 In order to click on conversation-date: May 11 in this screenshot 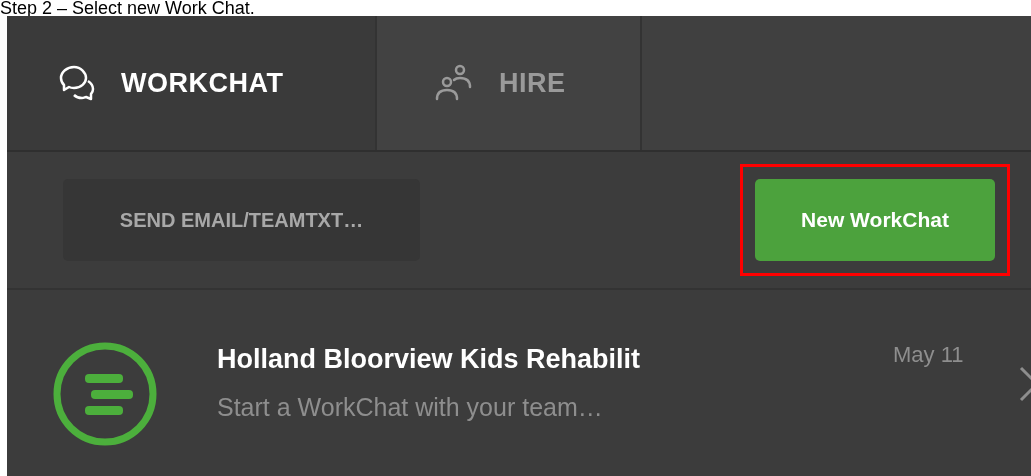, I will do `click(928, 355)`.